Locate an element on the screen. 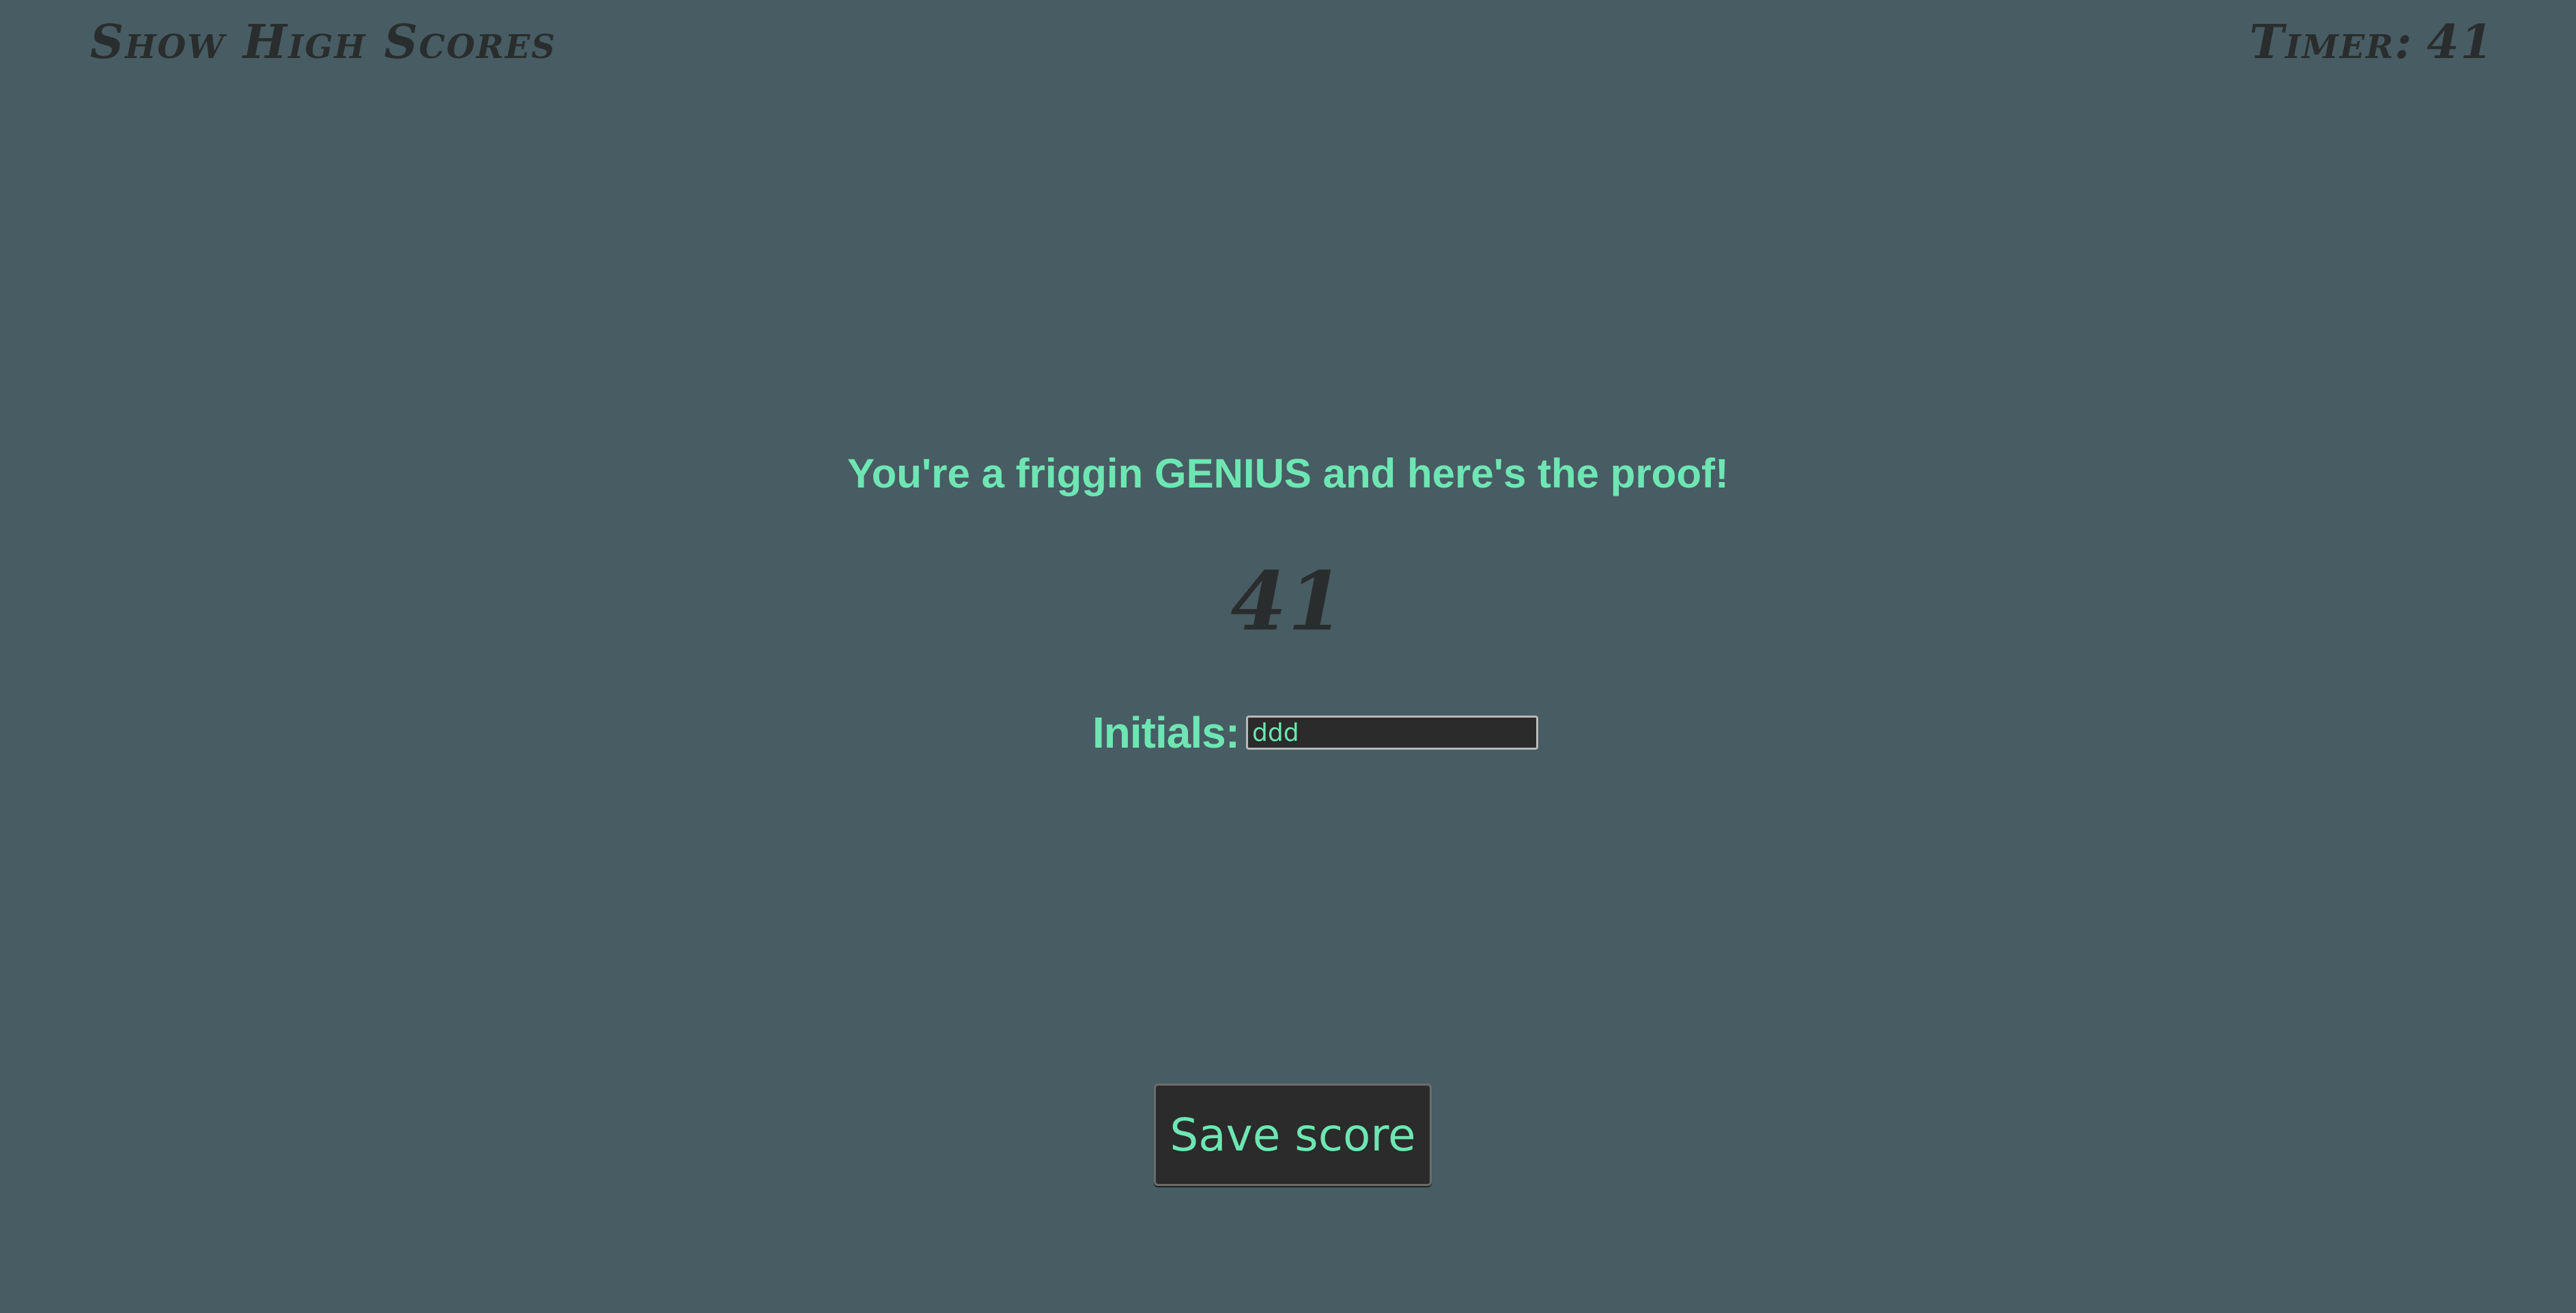 The height and width of the screenshot is (1313, 2576). initials-form-row: Initials: is located at coordinates (1301, 732).